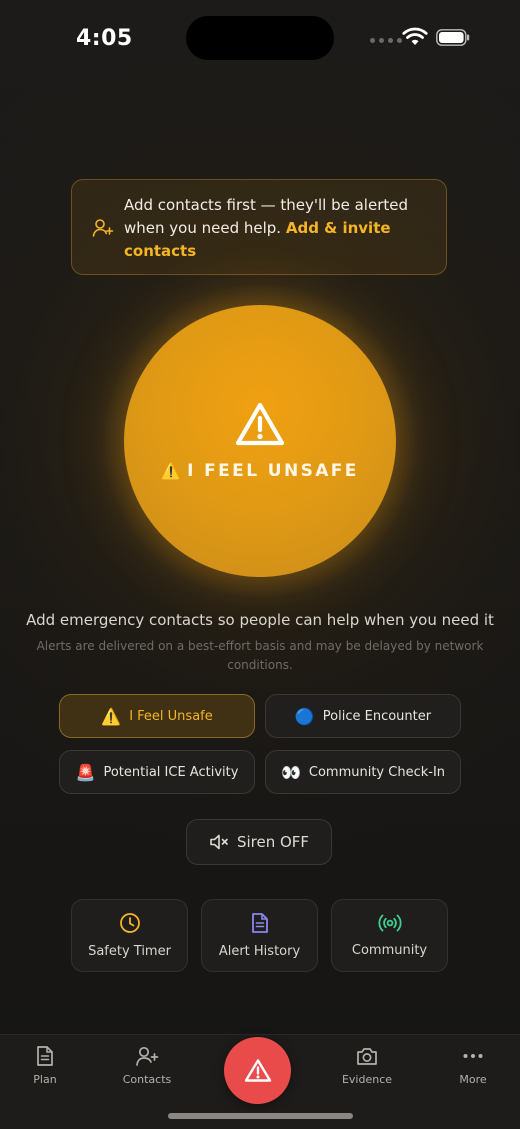 The height and width of the screenshot is (1129, 520). Describe the element at coordinates (377, 716) in the screenshot. I see `alert-type-label: Police Encounter` at that location.